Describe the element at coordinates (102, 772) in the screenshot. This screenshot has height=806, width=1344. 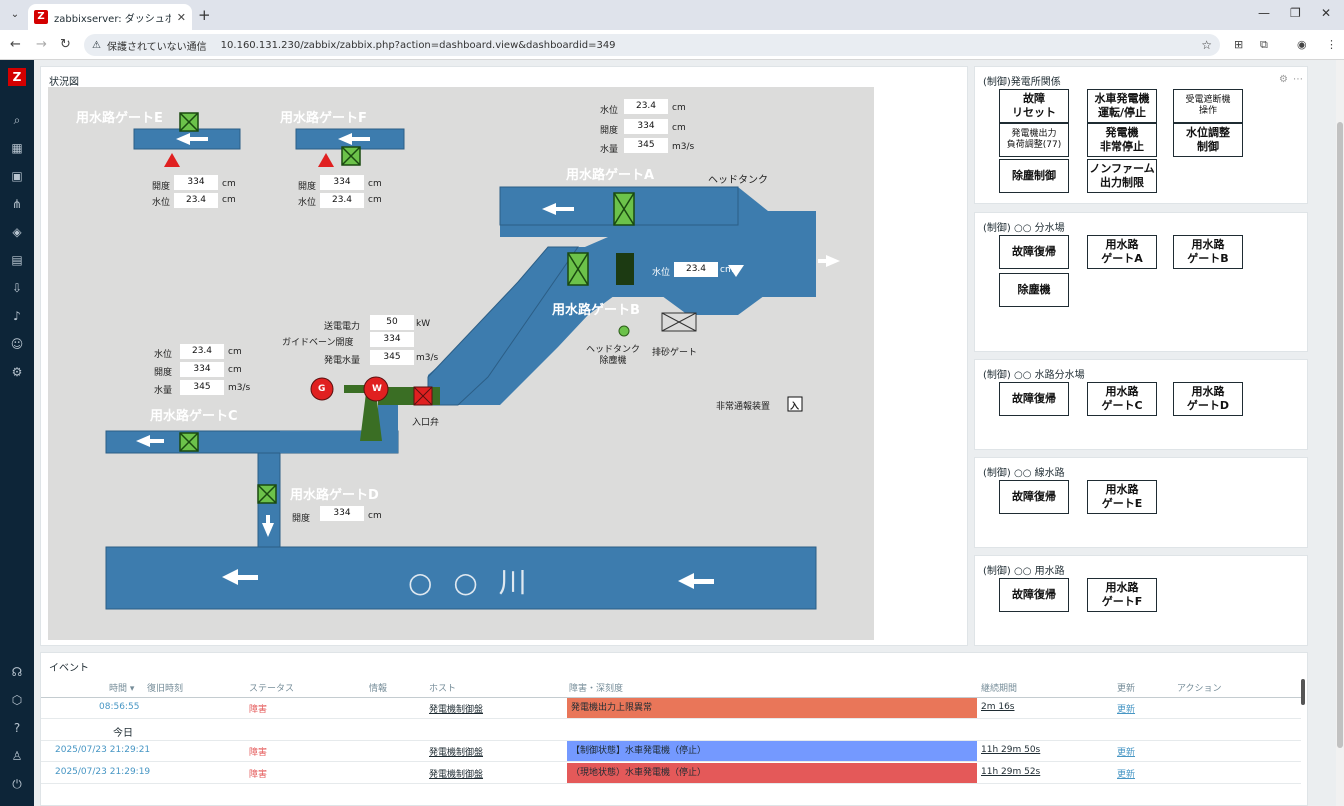
I see `event-time: 2025/07/23 21:29:19` at that location.